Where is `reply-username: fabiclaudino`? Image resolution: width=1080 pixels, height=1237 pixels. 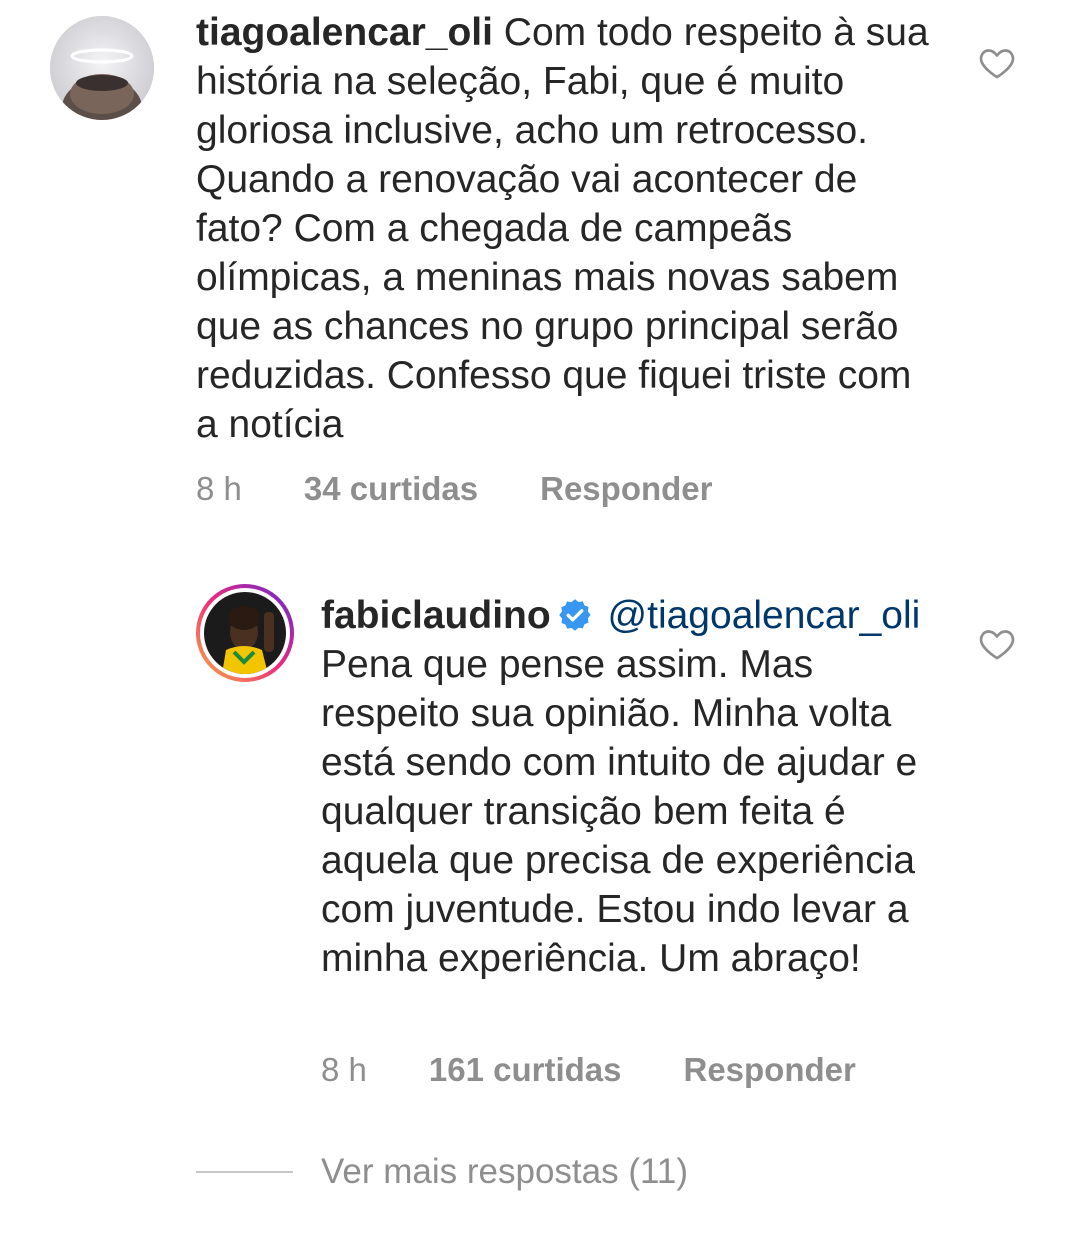 reply-username: fabiclaudino is located at coordinates (436, 615).